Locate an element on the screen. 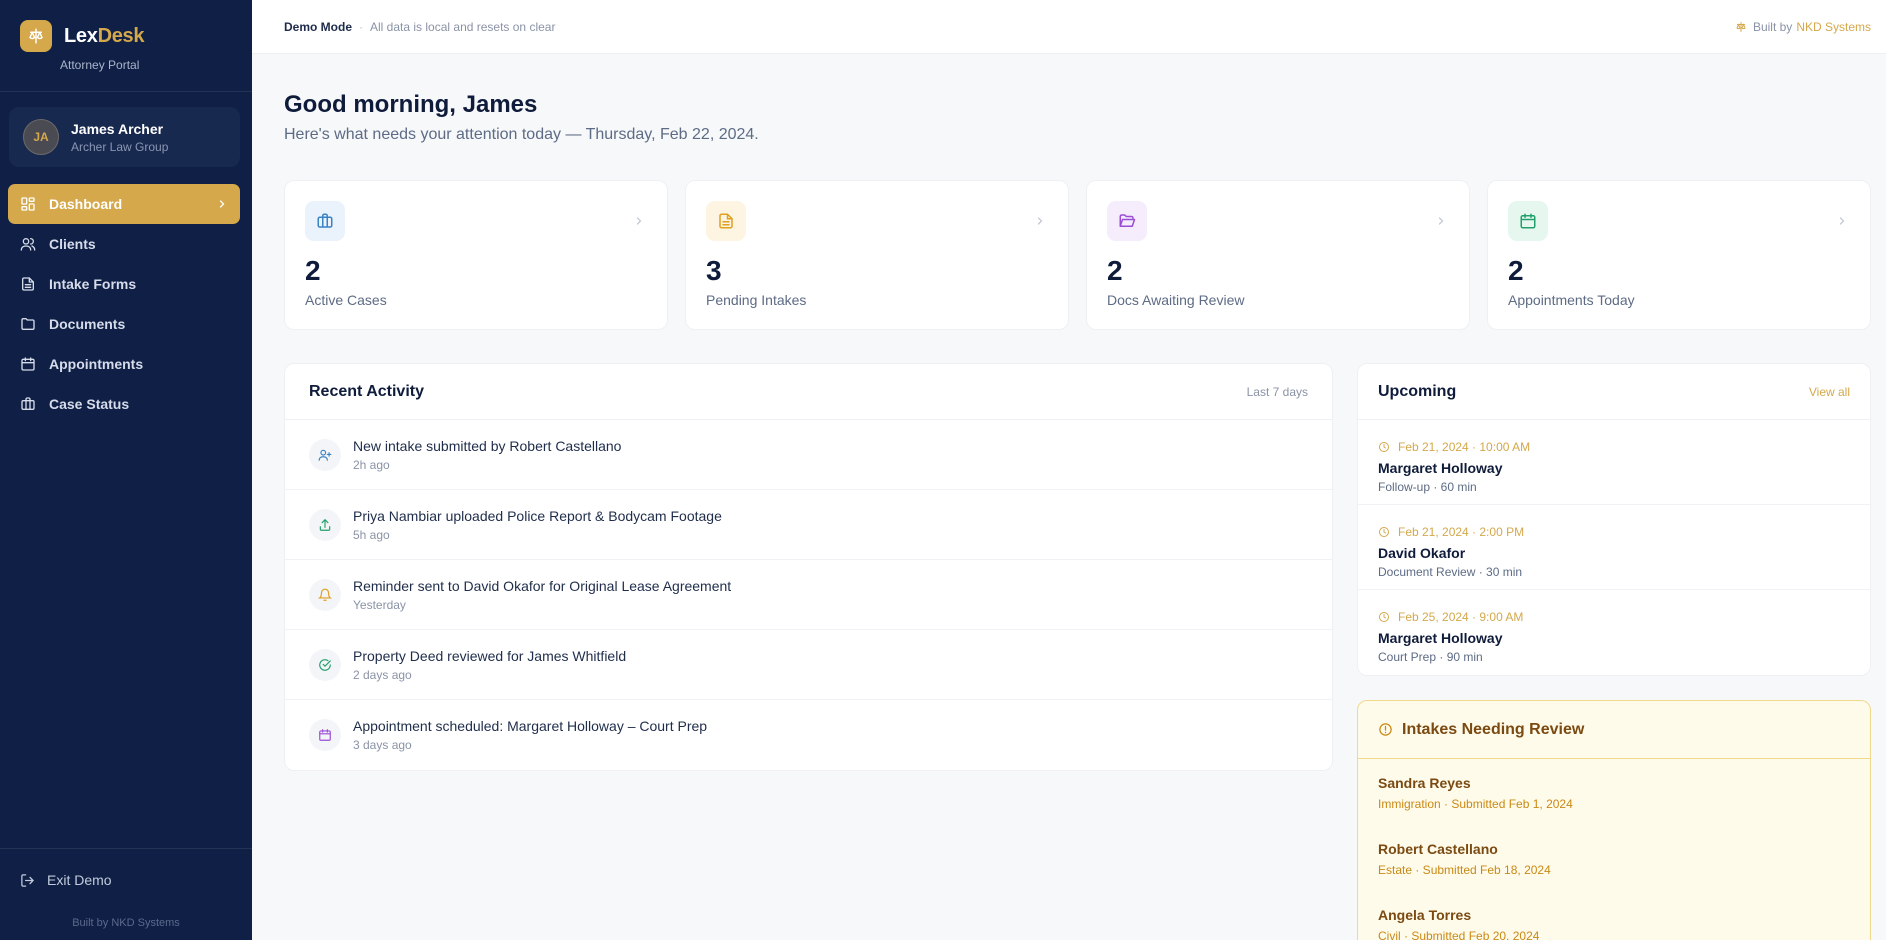 Image resolution: width=1886 pixels, height=940 pixels. activity-time: 5h ago is located at coordinates (371, 534).